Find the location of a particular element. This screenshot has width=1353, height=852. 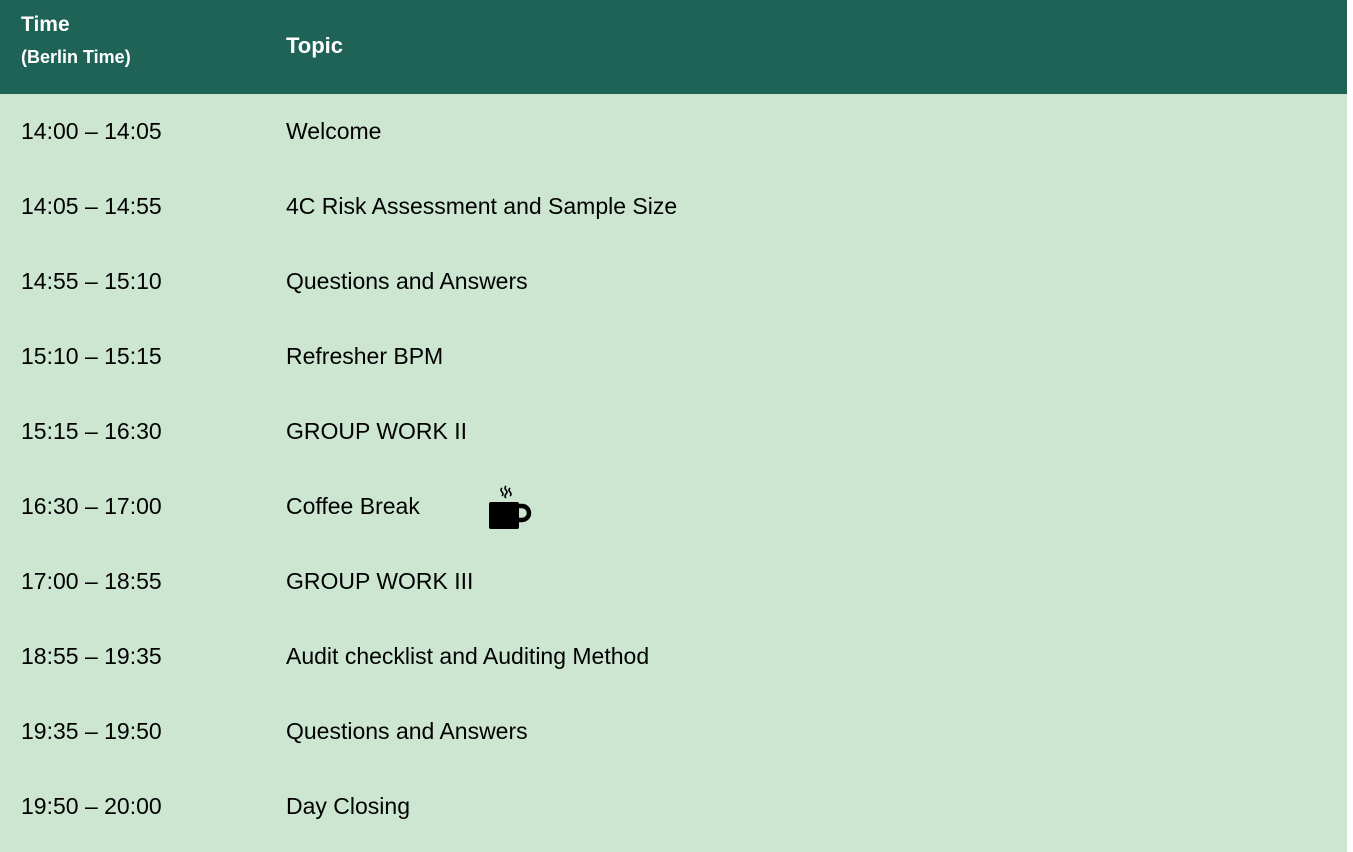

row-topic: Coffee Break is located at coordinates (353, 506).